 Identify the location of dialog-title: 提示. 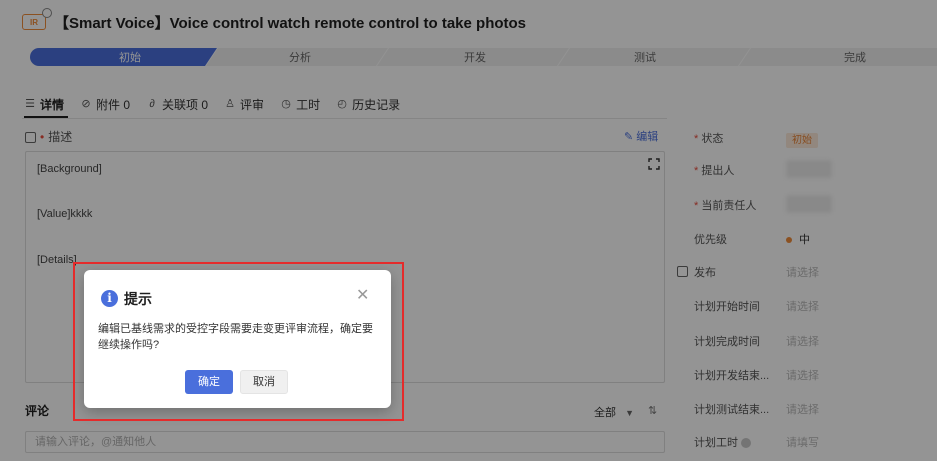
(138, 299).